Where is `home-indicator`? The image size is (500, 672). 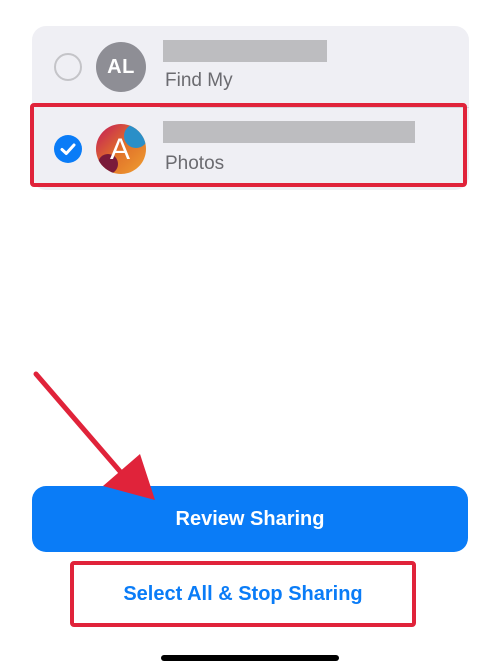 home-indicator is located at coordinates (250, 658).